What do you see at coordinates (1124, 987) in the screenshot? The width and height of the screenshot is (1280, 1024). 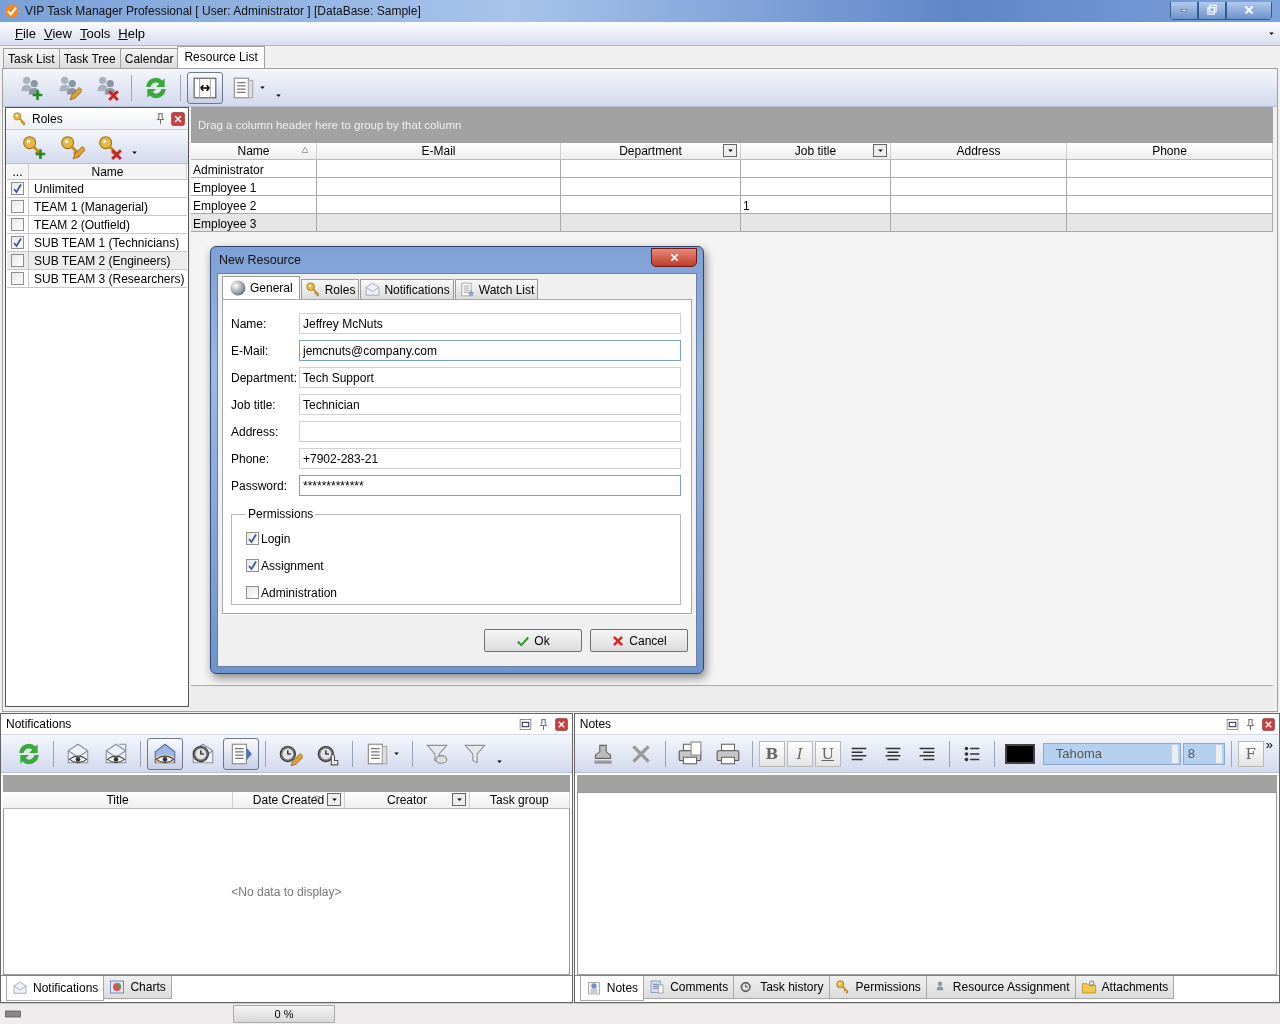 I see `tab: Attachments` at bounding box center [1124, 987].